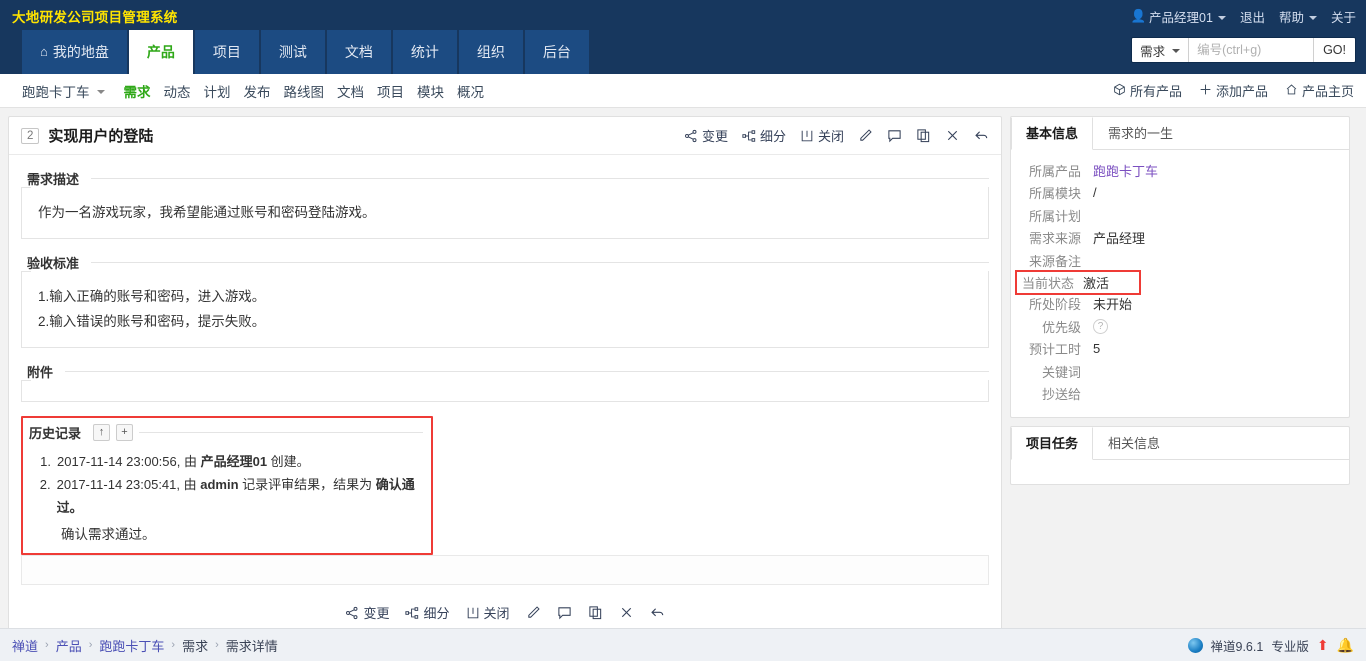  I want to click on product-home-link: 产品主页, so click(1319, 90).